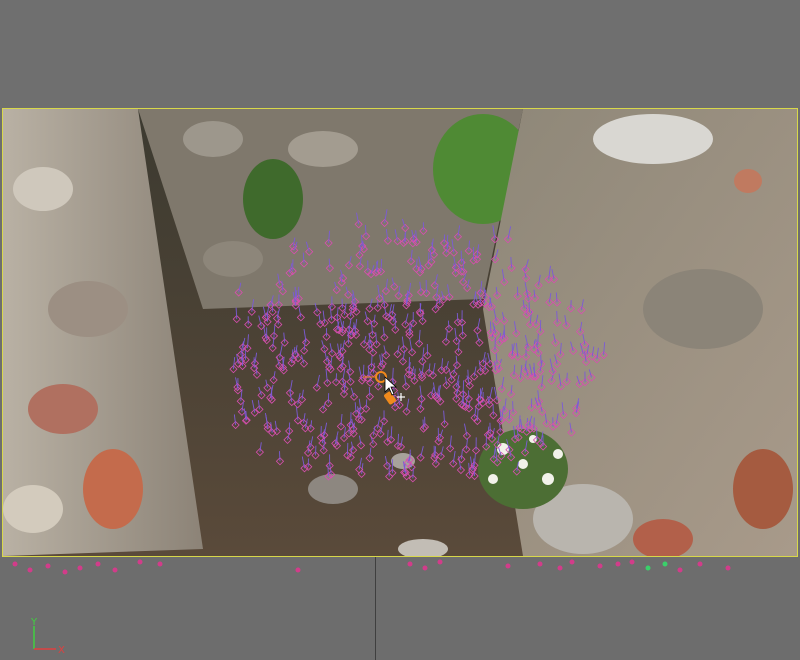 This screenshot has height=660, width=800. Describe the element at coordinates (47, 636) in the screenshot. I see `axis-gizmo-icon: Y X` at that location.